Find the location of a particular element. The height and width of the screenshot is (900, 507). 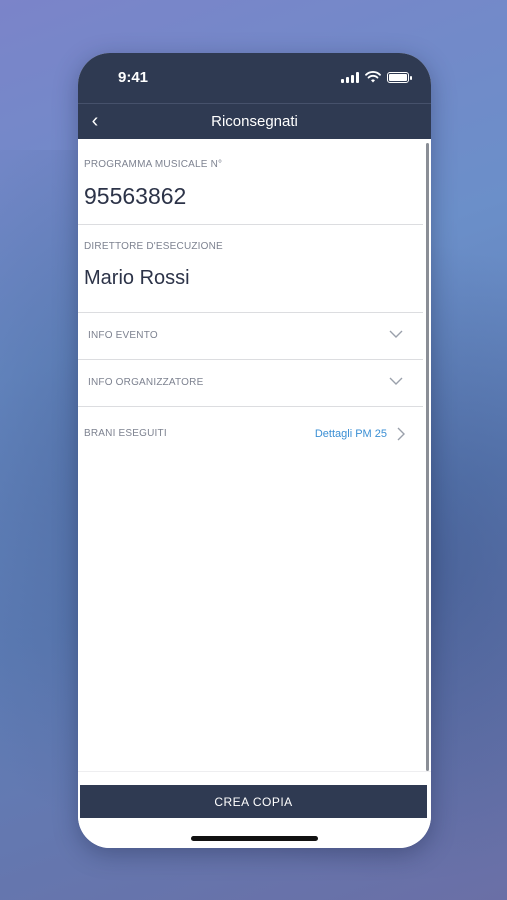

status-icons is located at coordinates (376, 77).